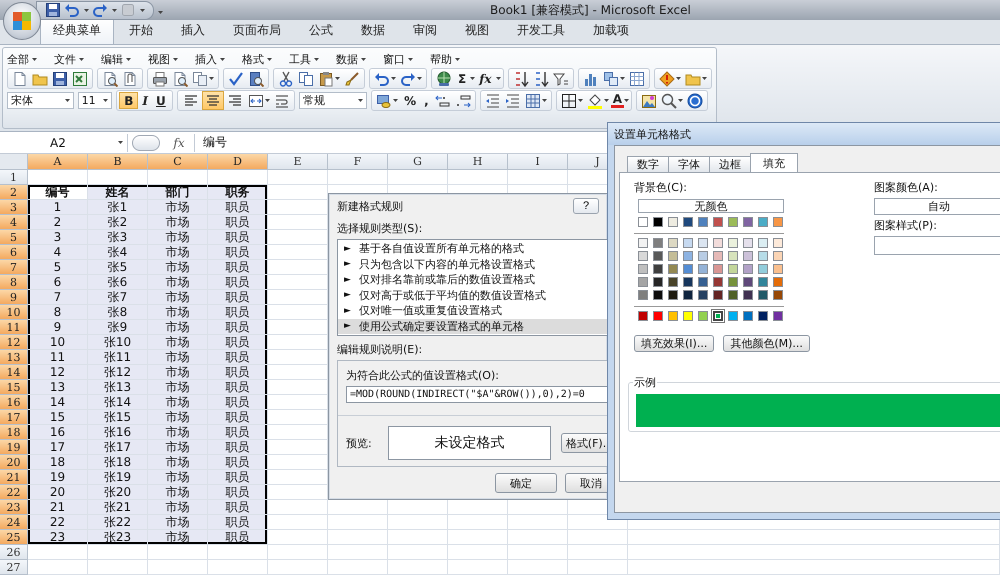 This screenshot has width=1000, height=579. I want to click on wrap-text-icon, so click(282, 100).